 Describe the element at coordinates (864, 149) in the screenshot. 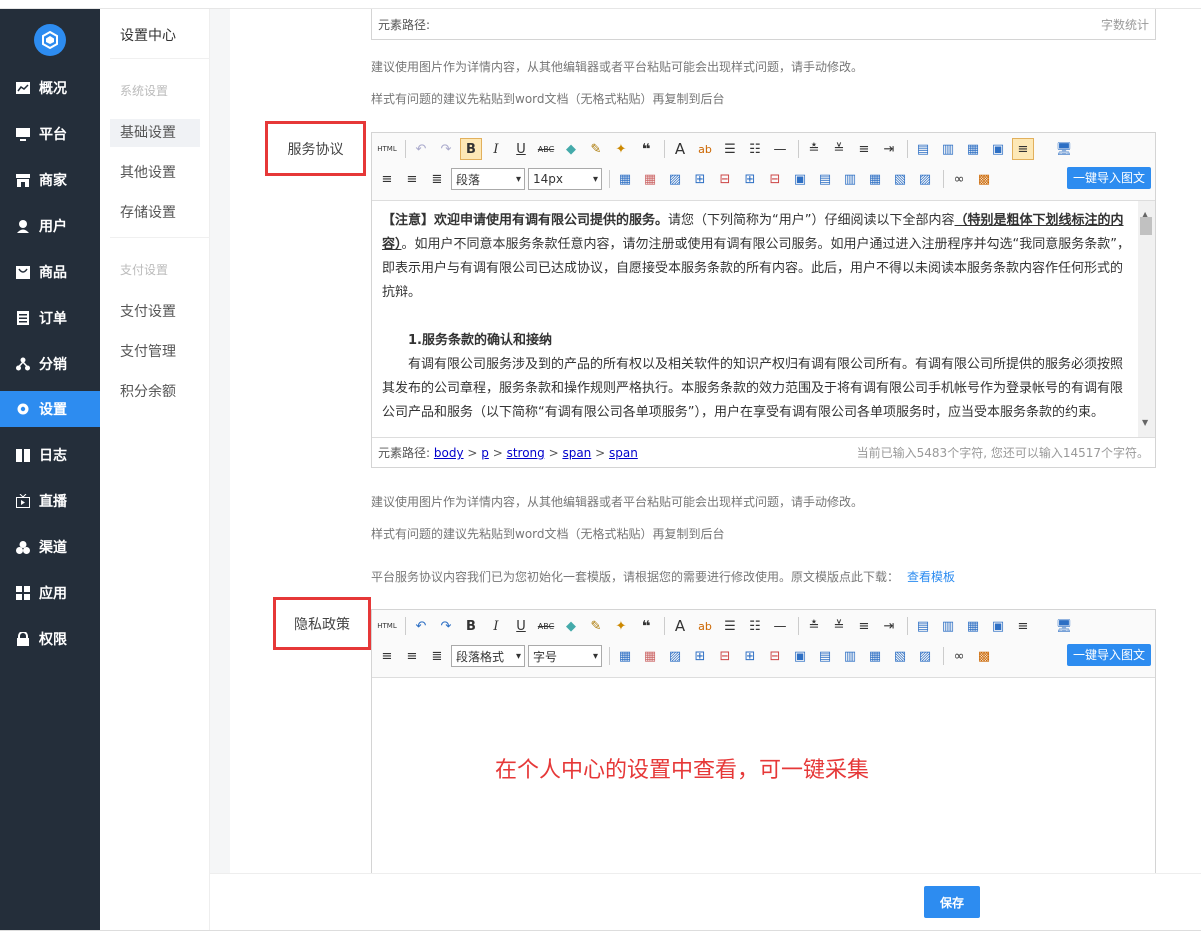

I see `line-height-icon: ≡` at that location.